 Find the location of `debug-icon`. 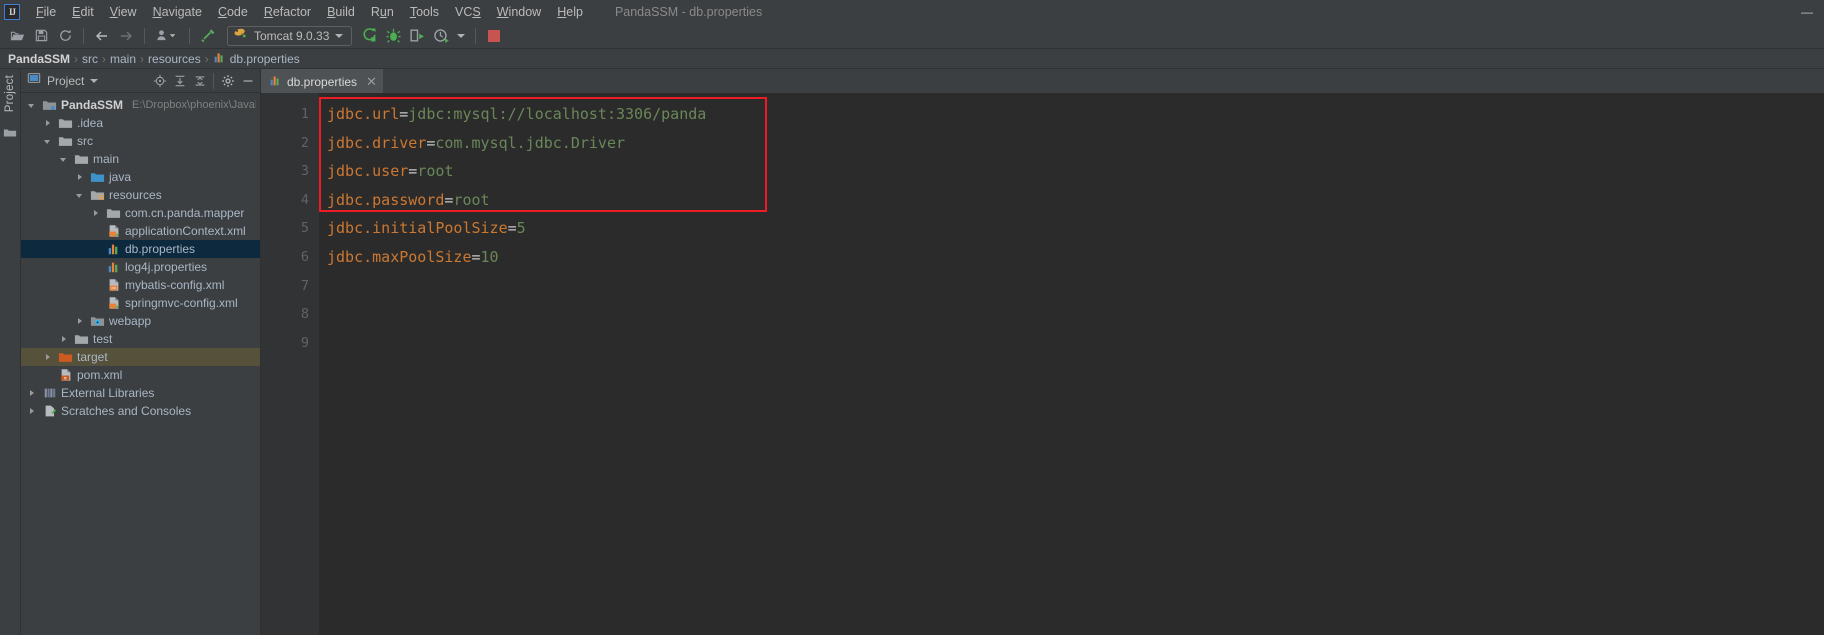

debug-icon is located at coordinates (393, 36).